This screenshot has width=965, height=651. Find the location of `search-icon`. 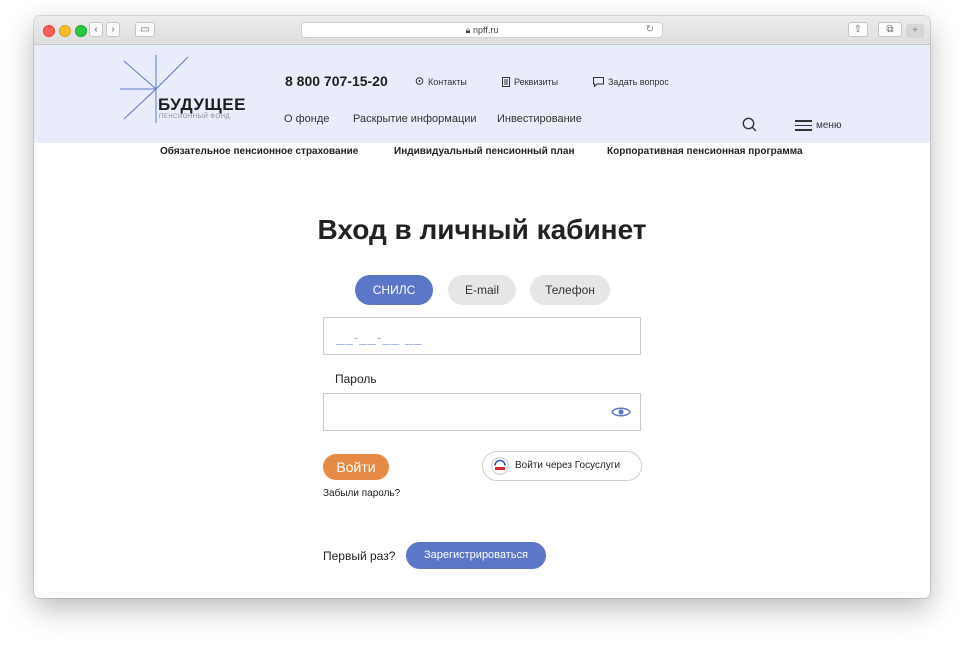

search-icon is located at coordinates (750, 125).